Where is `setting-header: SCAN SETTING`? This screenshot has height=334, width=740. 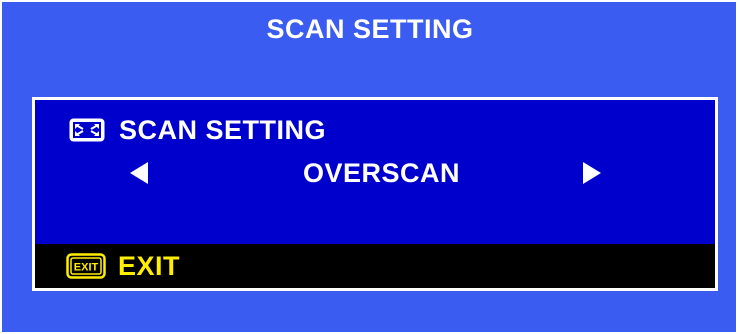 setting-header: SCAN SETTING is located at coordinates (198, 129).